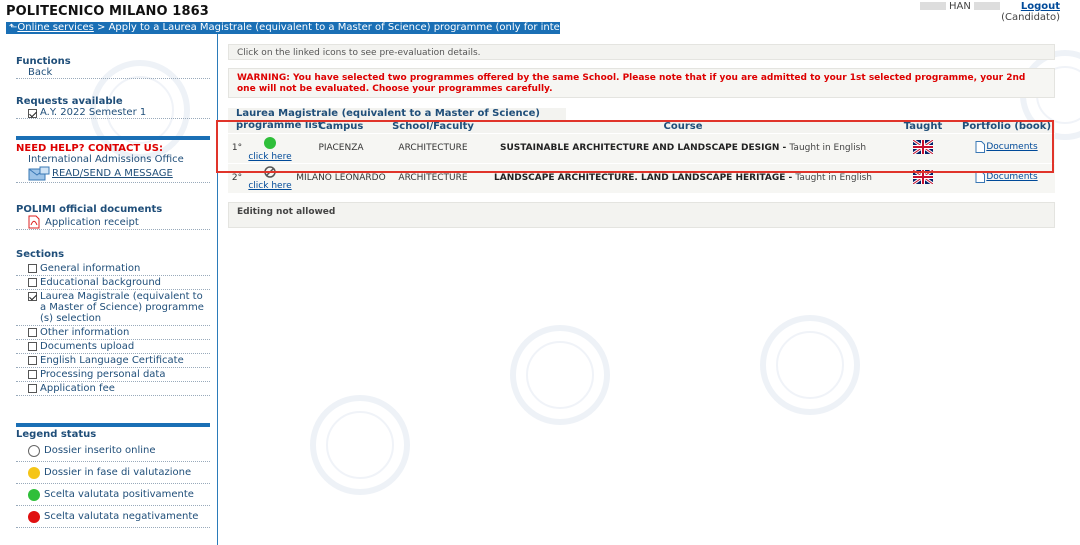  I want to click on section-general-information: General information, so click(113, 269).